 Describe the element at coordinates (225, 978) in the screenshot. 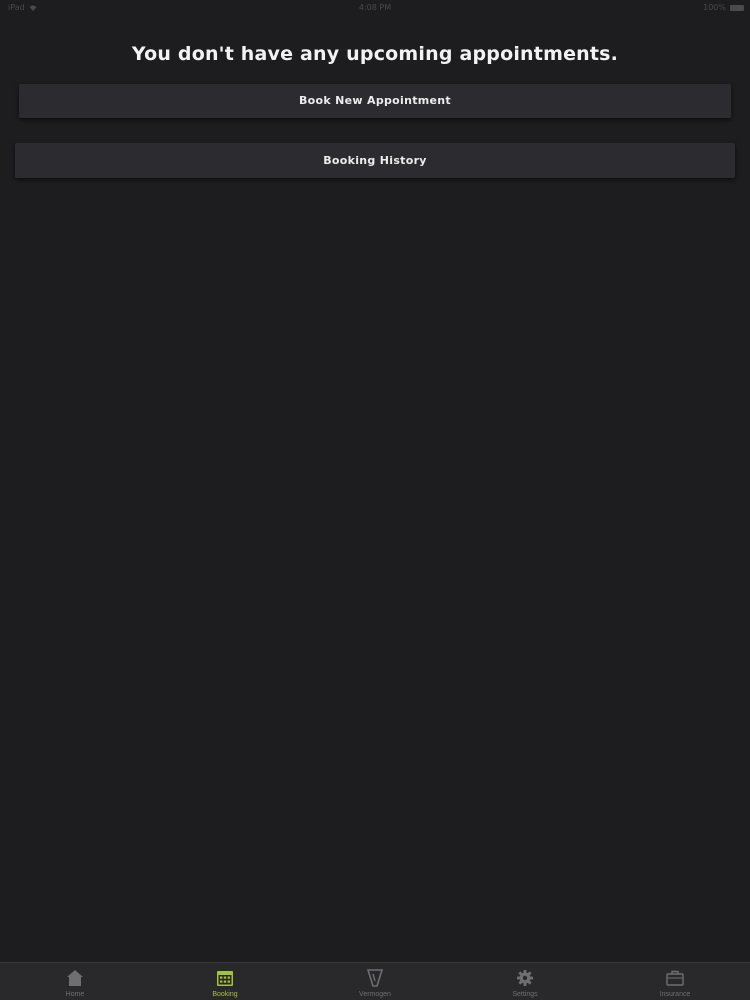

I see `calendar-icon` at that location.